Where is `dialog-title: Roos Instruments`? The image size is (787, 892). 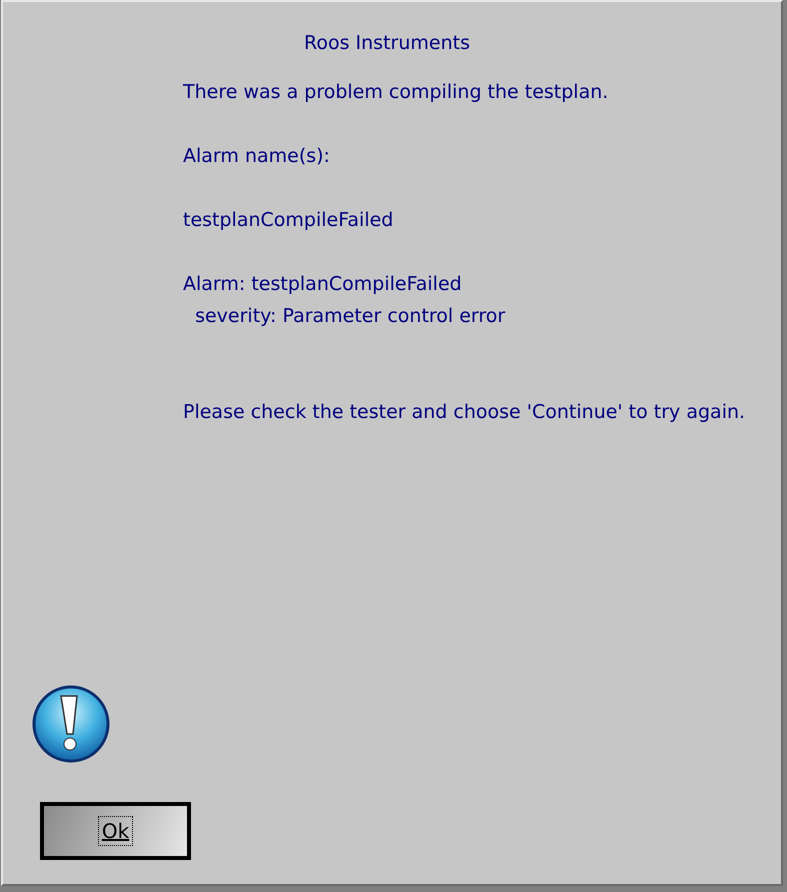 dialog-title: Roos Instruments is located at coordinates (387, 43).